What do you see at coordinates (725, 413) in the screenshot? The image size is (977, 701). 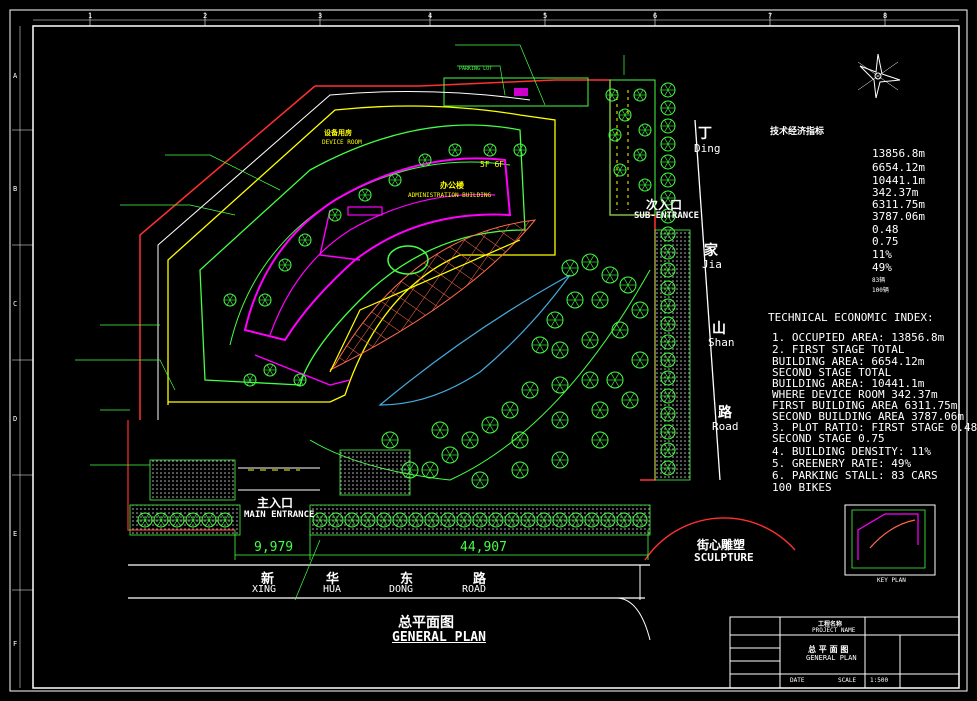 I see `east-road-char-4-cn: 路` at bounding box center [725, 413].